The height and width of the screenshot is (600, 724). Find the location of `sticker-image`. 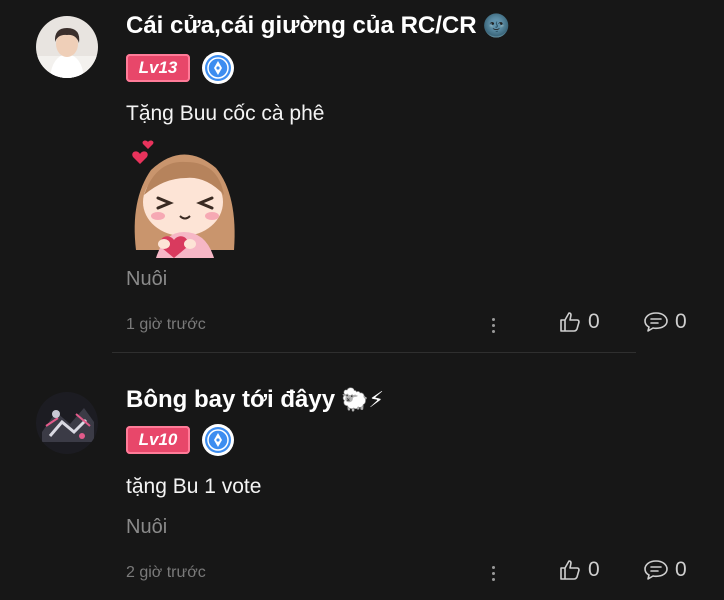

sticker-image is located at coordinates (183, 199).